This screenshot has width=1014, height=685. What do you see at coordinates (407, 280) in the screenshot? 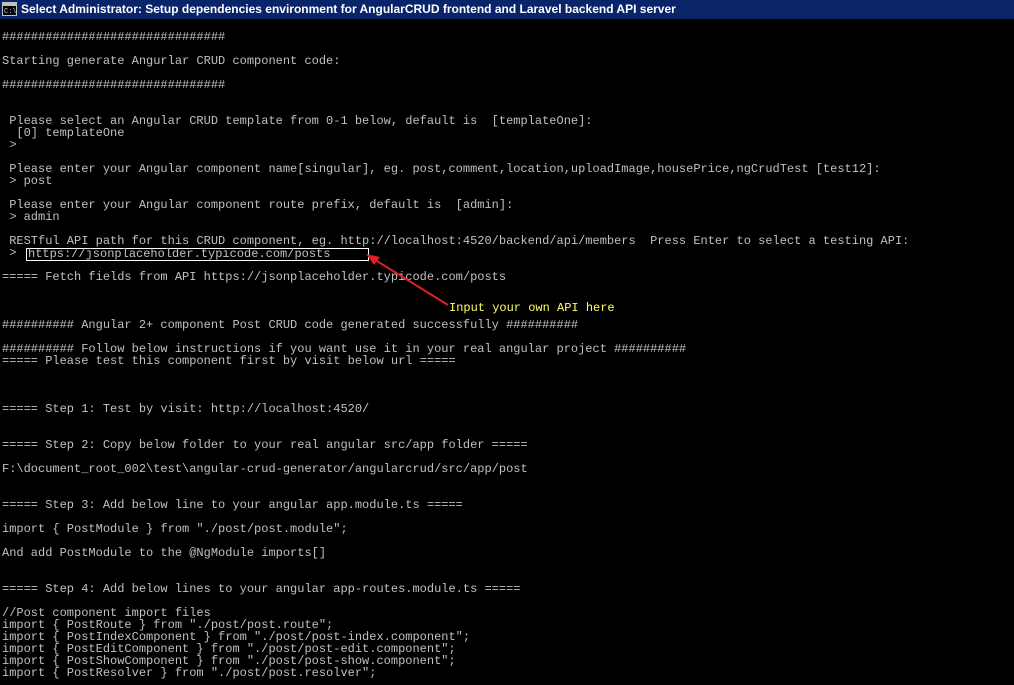
I see `annotation-arrow-icon` at bounding box center [407, 280].